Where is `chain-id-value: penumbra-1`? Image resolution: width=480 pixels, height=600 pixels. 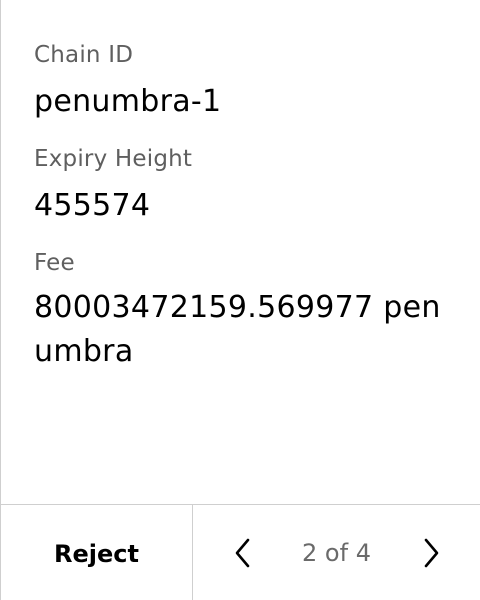 chain-id-value: penumbra-1 is located at coordinates (128, 101).